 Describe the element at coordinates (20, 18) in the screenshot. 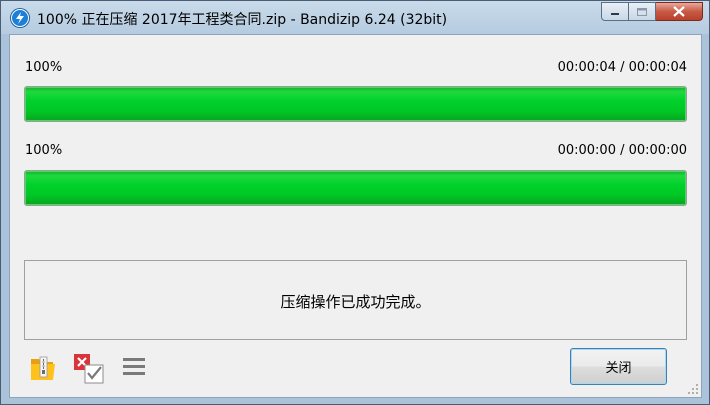

I see `bandizip-app-icon` at that location.